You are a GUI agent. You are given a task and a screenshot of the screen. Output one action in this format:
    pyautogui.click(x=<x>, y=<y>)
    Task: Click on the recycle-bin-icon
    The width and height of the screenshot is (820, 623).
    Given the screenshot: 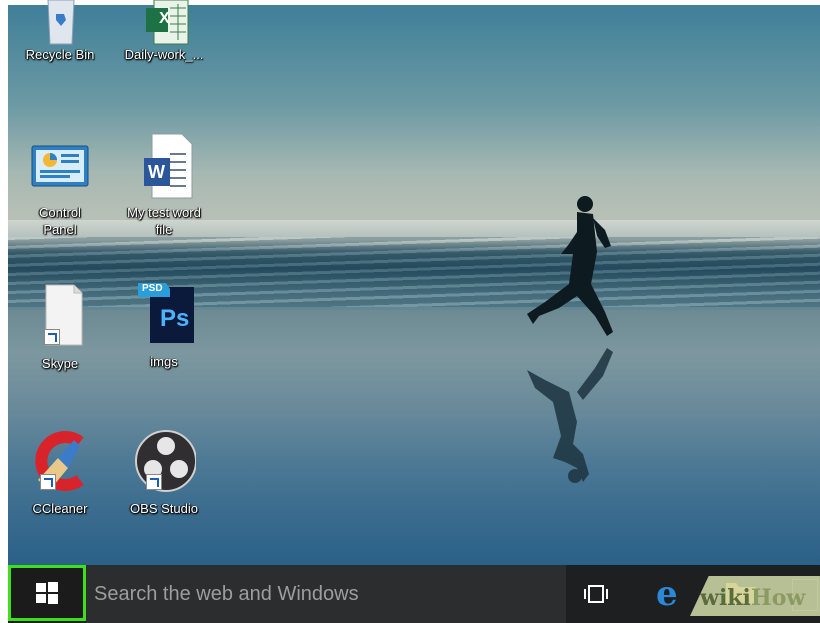 What is the action you would take?
    pyautogui.click(x=61, y=22)
    